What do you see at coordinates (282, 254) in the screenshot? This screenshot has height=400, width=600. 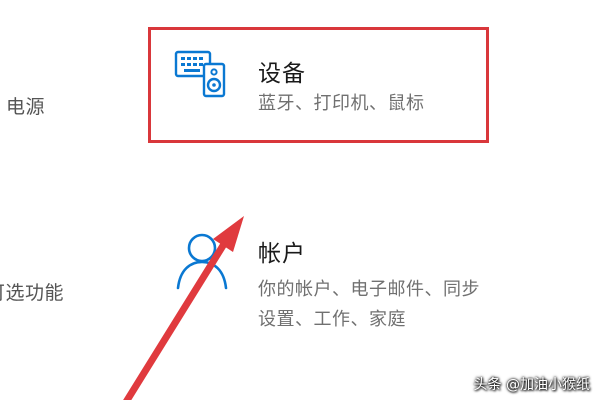 I see `tile-title-accounts: 帐户` at bounding box center [282, 254].